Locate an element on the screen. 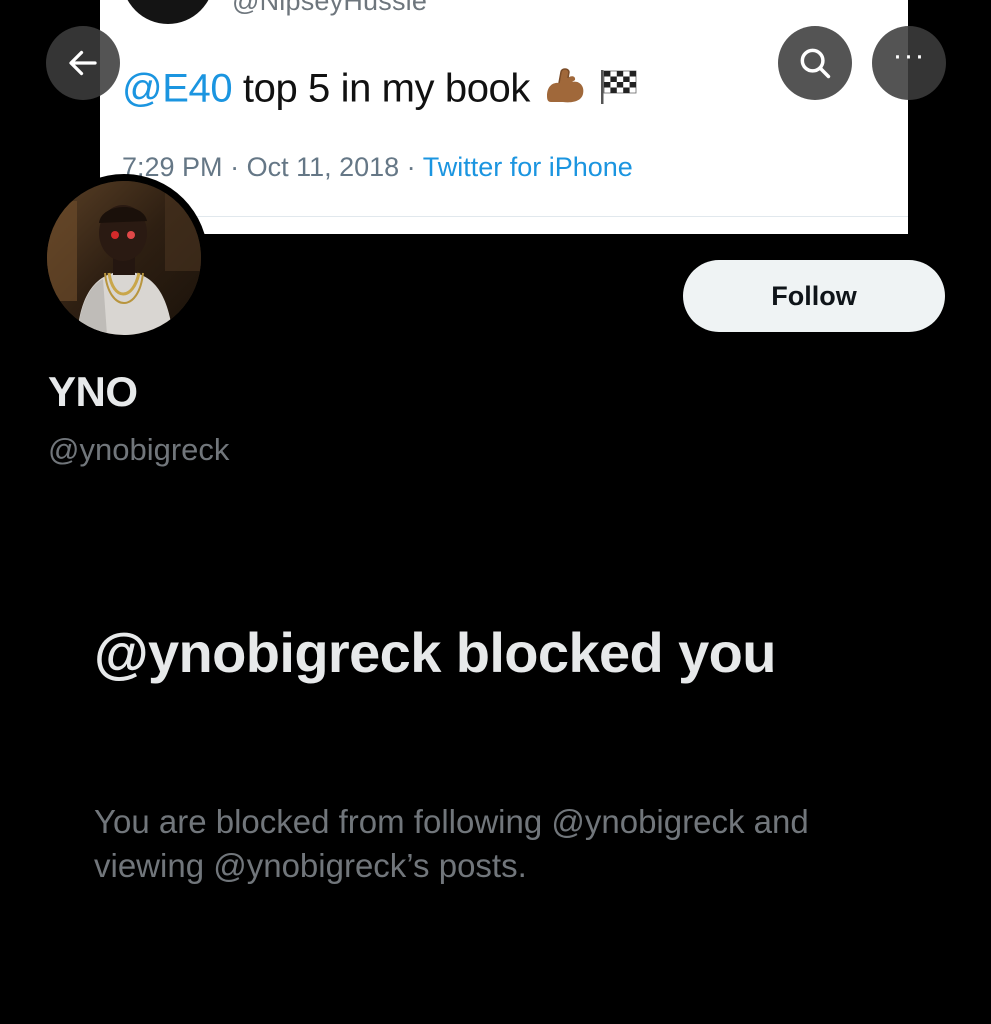 The width and height of the screenshot is (991, 1024). more-icon: ··· is located at coordinates (909, 55).